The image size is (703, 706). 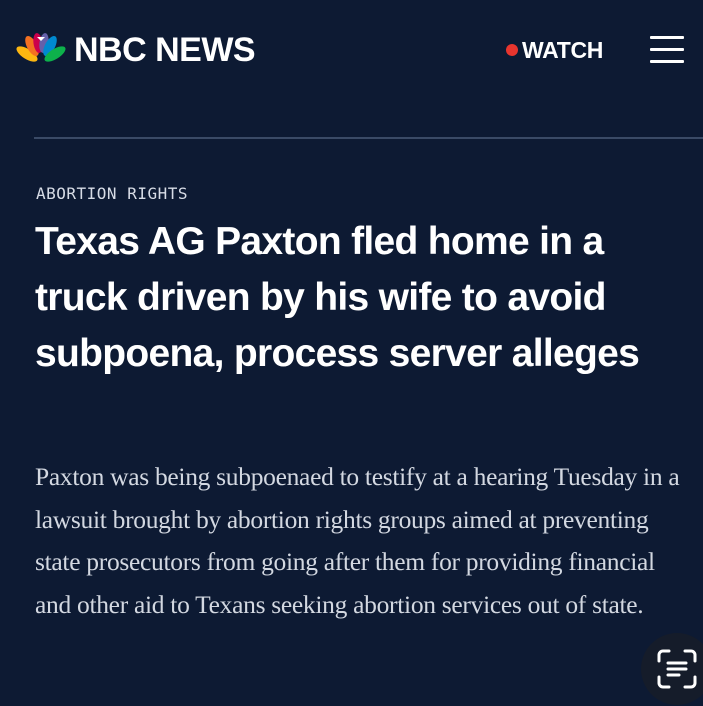 I want to click on watch-label: WATCH, so click(x=563, y=50).